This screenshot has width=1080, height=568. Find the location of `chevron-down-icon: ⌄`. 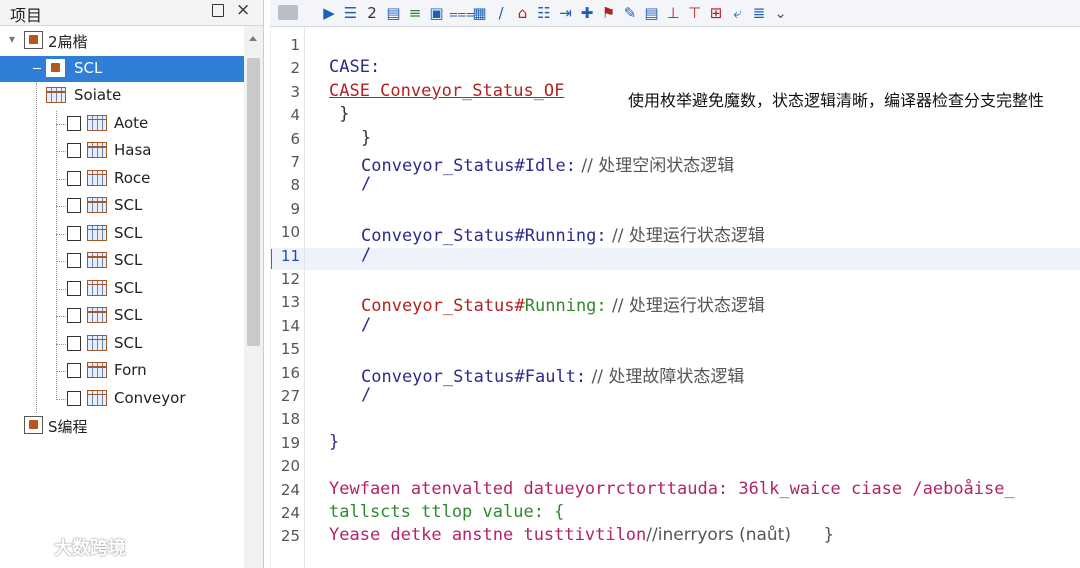

chevron-down-icon: ⌄ is located at coordinates (781, 13).